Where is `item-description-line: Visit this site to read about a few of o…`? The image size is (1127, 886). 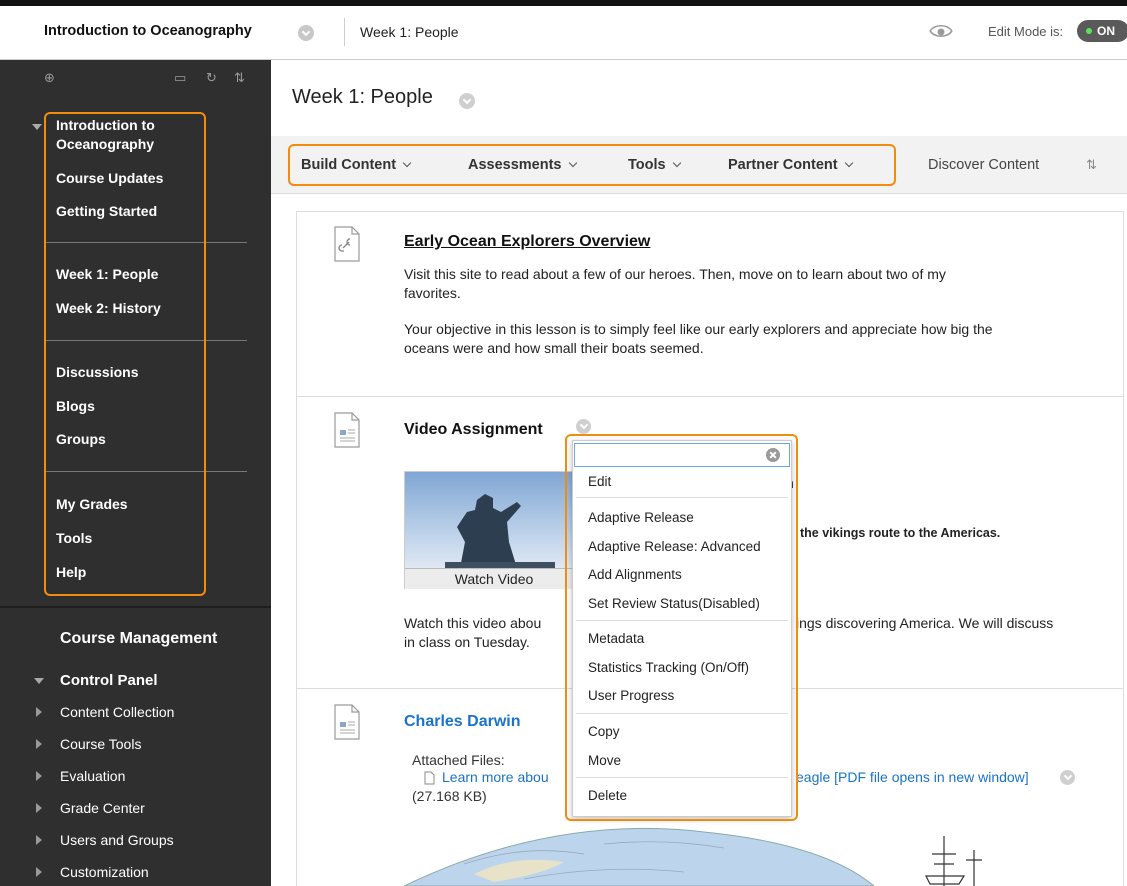 item-description-line: Visit this site to read about a few of o… is located at coordinates (675, 274).